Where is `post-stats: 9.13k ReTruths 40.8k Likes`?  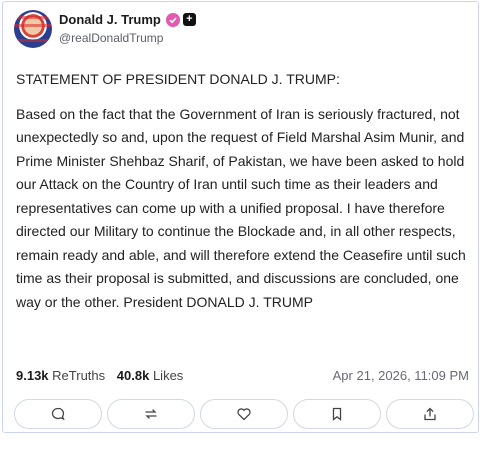 post-stats: 9.13k ReTruths 40.8k Likes is located at coordinates (99, 375).